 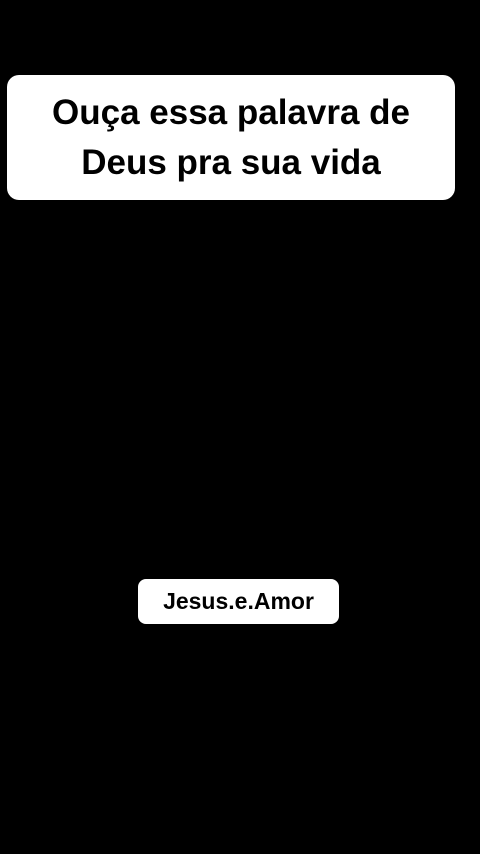 I want to click on username-label: Jesus.e.Amor, so click(x=238, y=601).